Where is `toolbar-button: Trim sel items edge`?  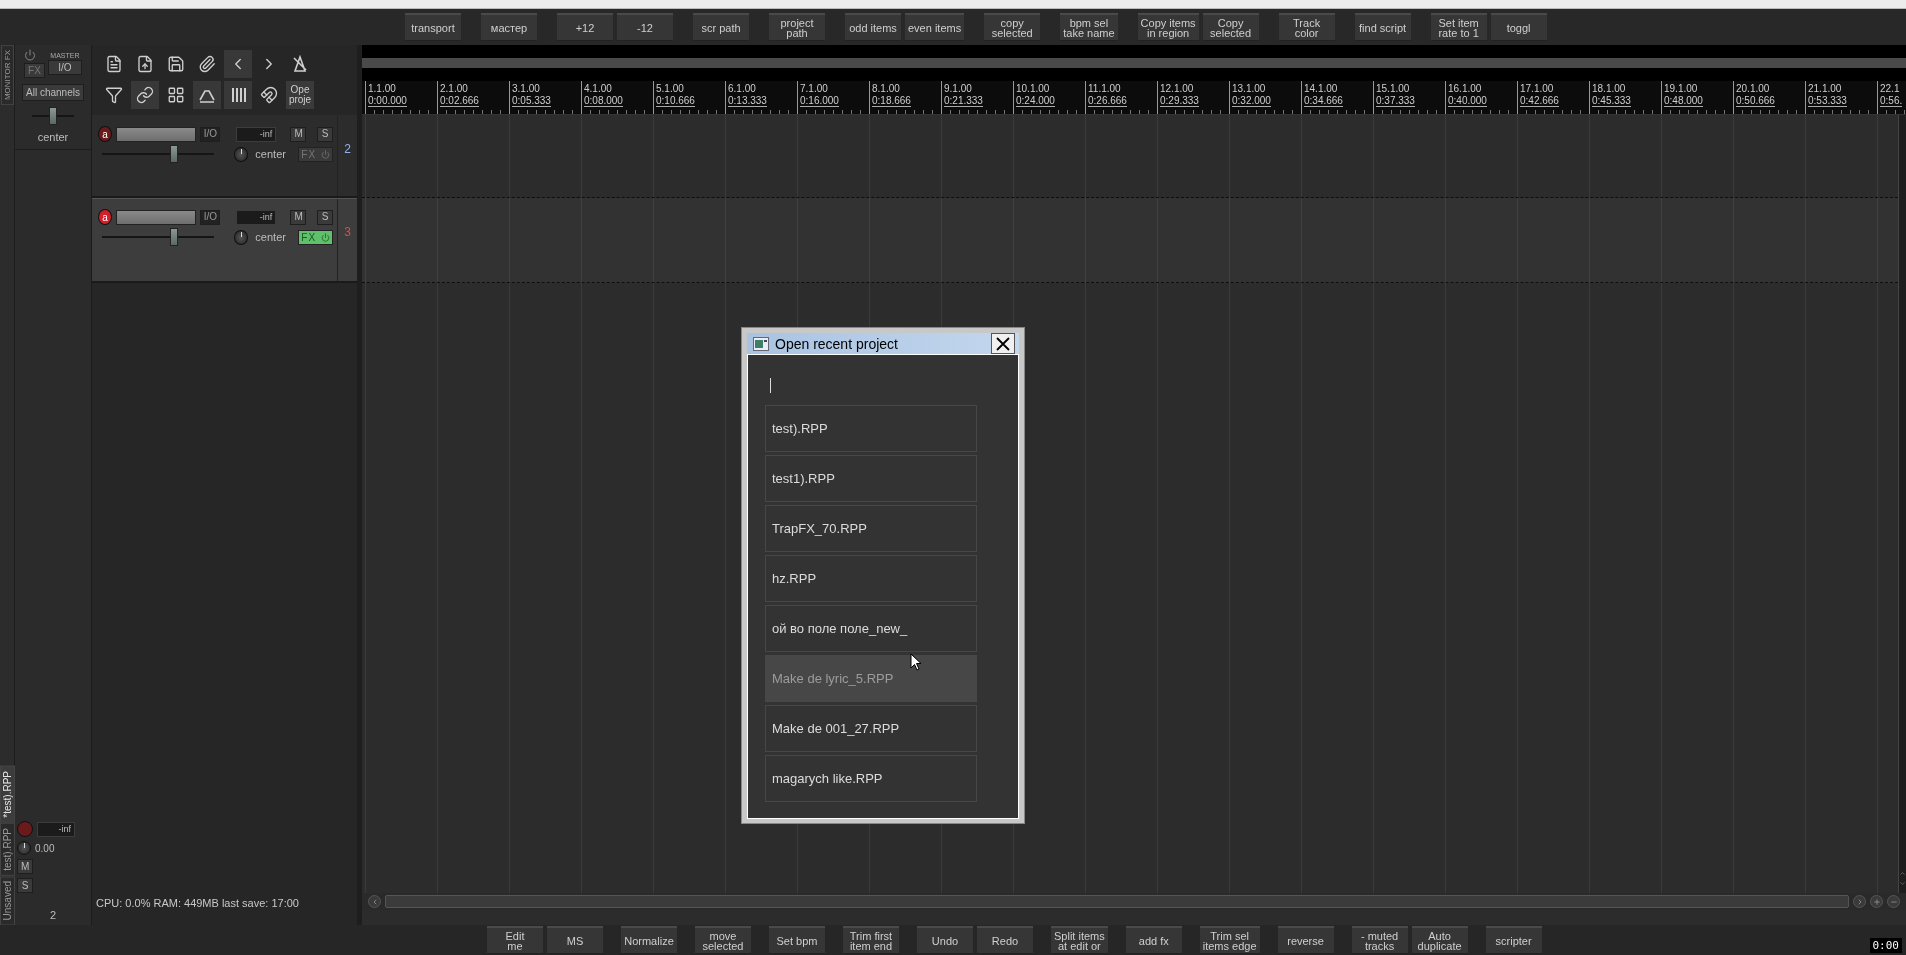 toolbar-button: Trim sel items edge is located at coordinates (1229, 940).